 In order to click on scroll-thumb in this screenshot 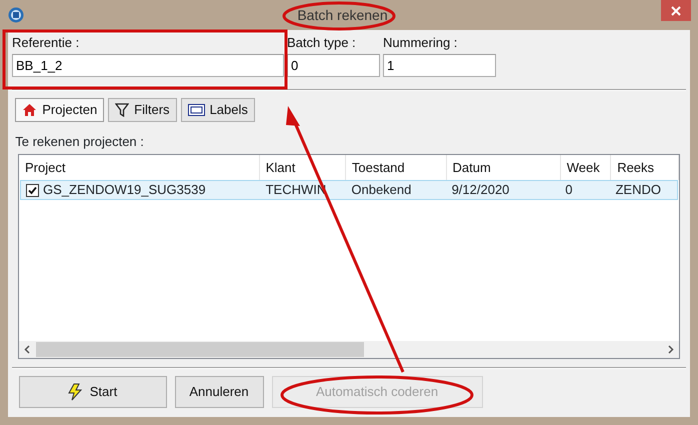, I will do `click(200, 349)`.